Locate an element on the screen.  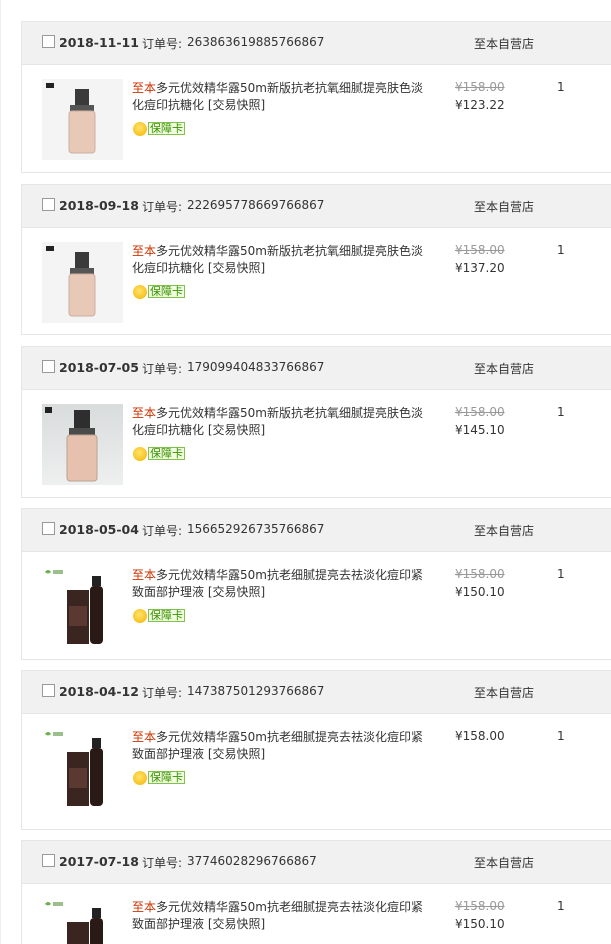
paid-price: ¥123.22 is located at coordinates (480, 105).